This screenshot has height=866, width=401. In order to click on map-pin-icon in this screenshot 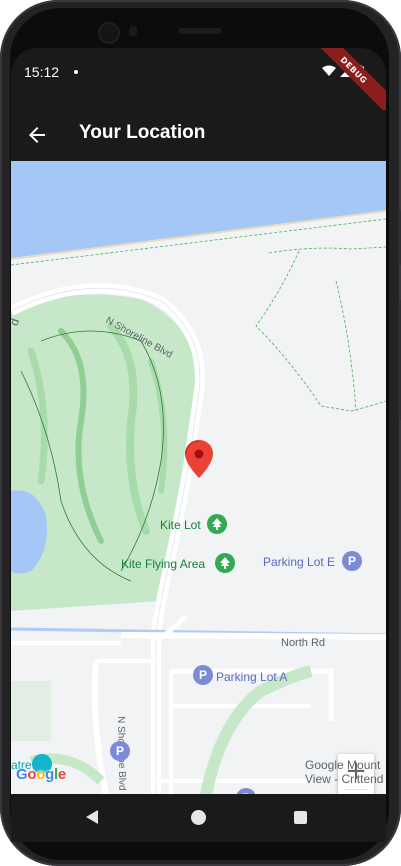, I will do `click(199, 459)`.